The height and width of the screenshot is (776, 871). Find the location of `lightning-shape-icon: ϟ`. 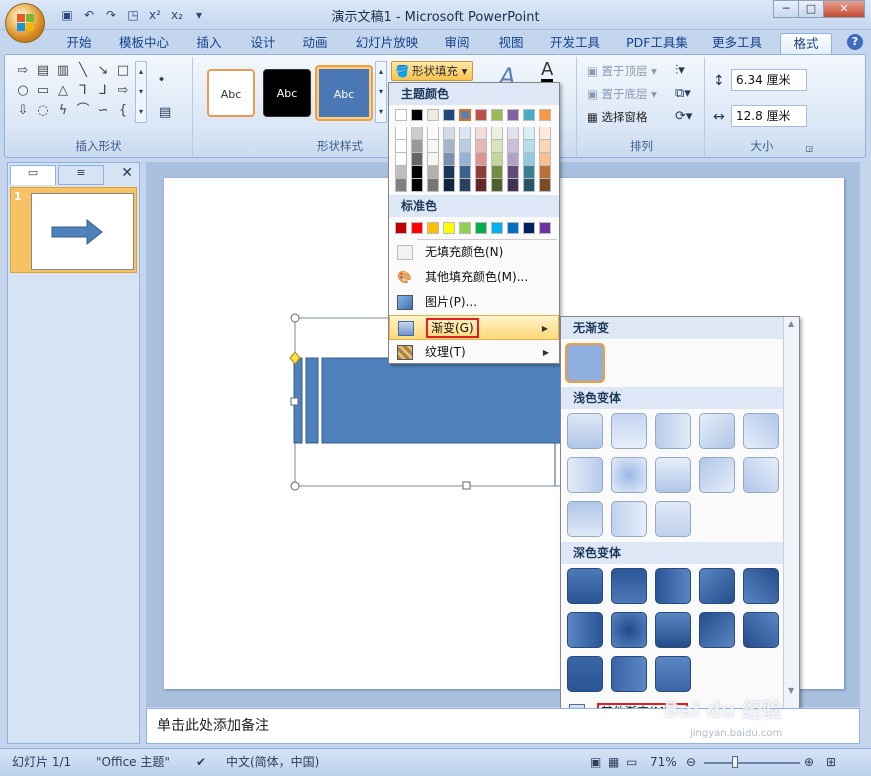

lightning-shape-icon: ϟ is located at coordinates (63, 111).